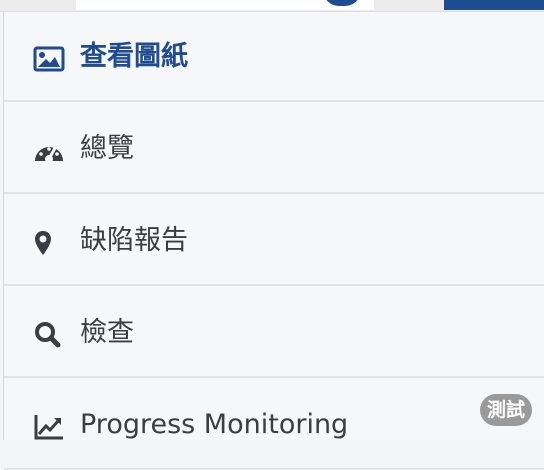 This screenshot has height=470, width=544. Describe the element at coordinates (134, 56) in the screenshot. I see `sidebar-item-label: 查看圖紙` at that location.